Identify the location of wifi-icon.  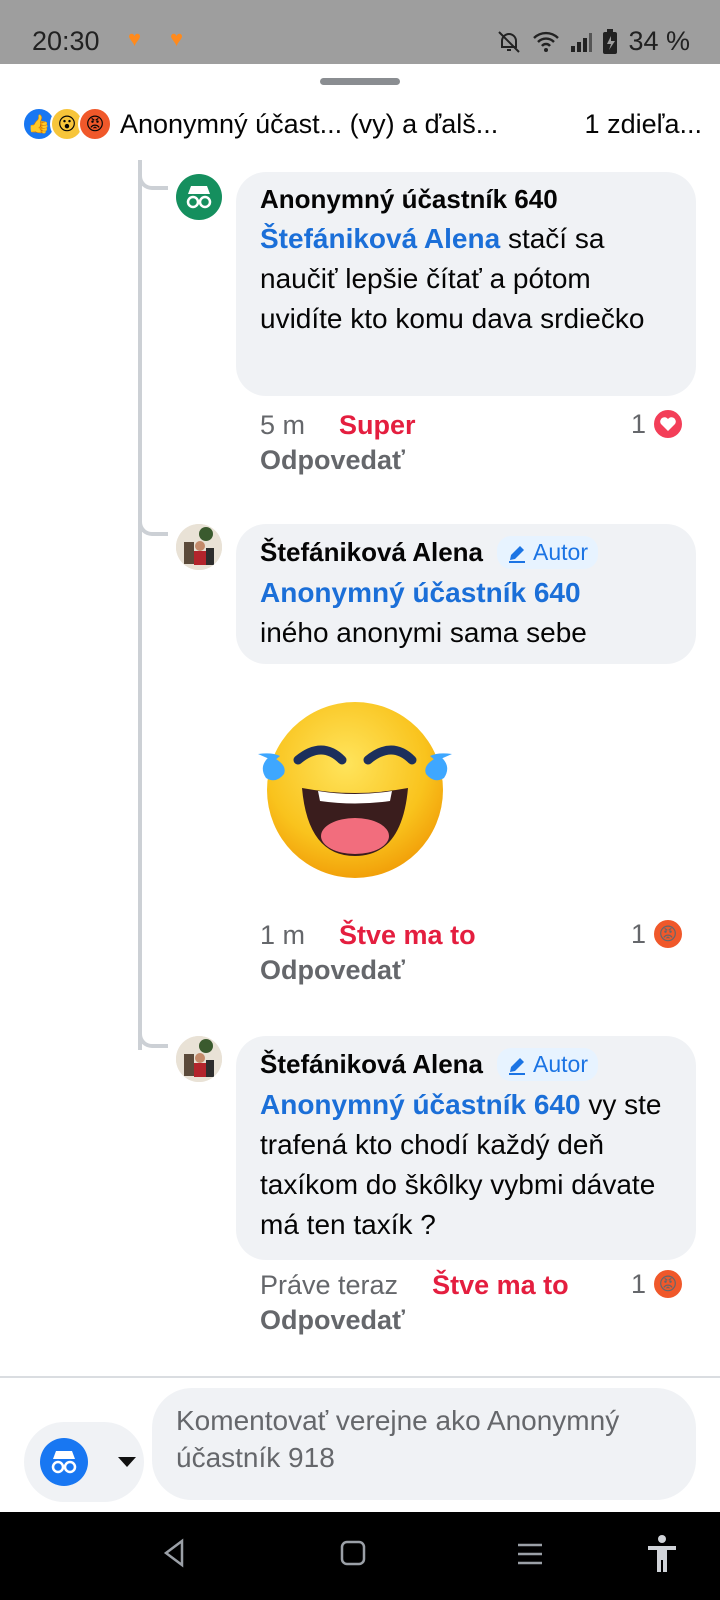
(546, 41).